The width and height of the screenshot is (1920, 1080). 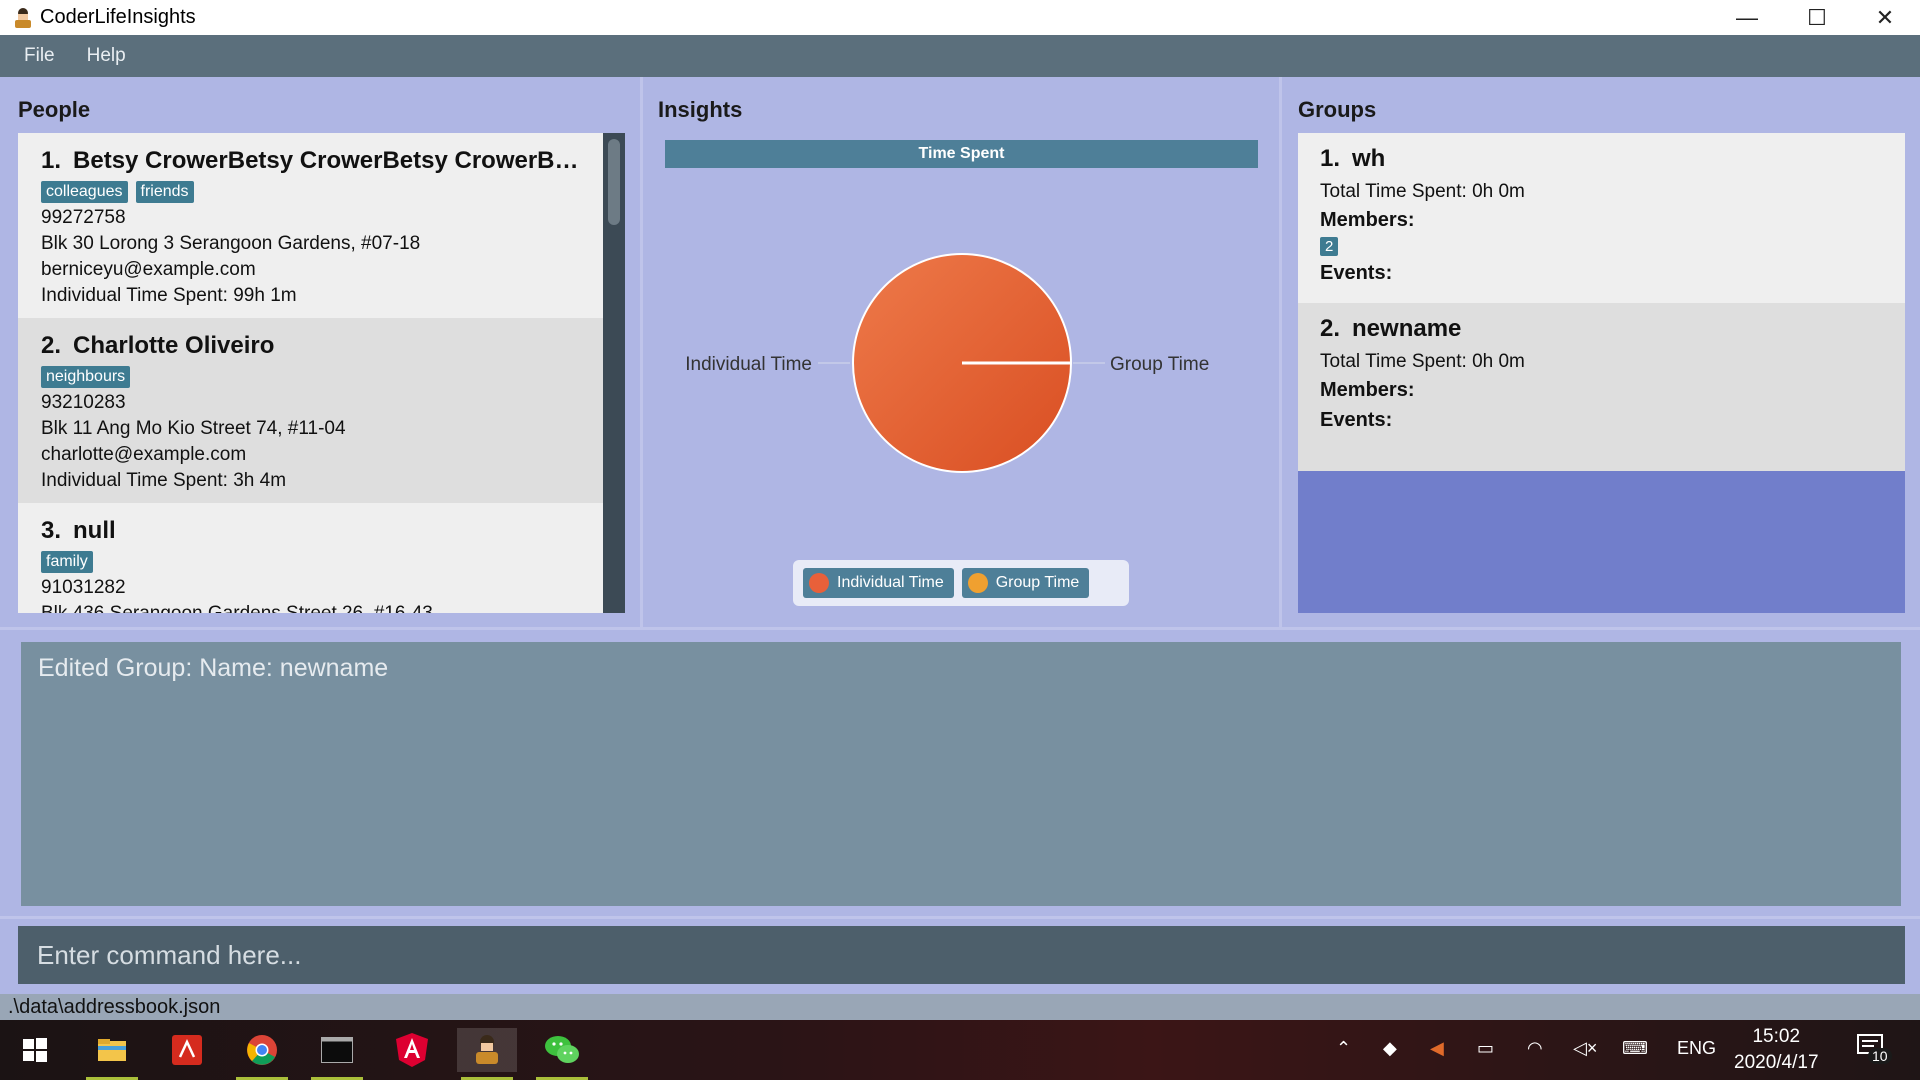 What do you see at coordinates (164, 192) in the screenshot?
I see `tag: friends` at bounding box center [164, 192].